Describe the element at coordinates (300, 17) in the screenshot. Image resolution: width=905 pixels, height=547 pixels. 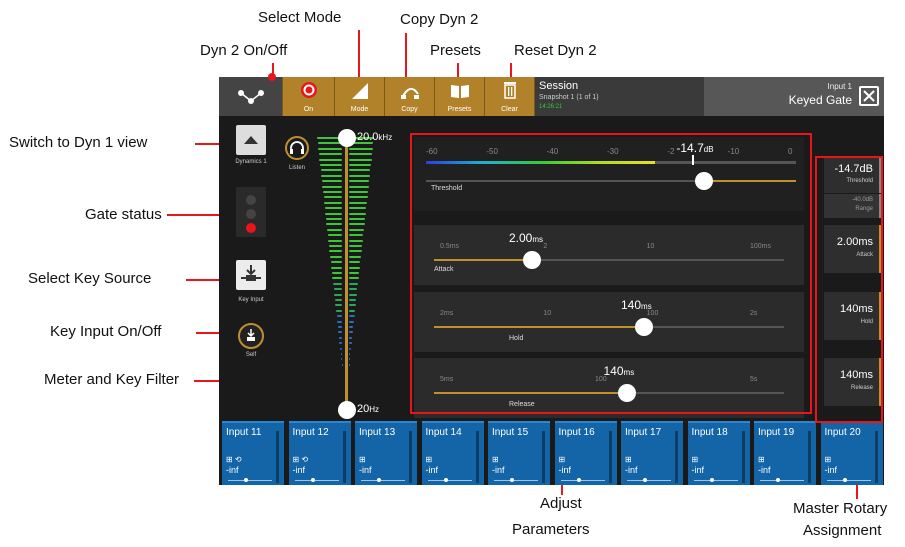
I see `annotation-select-mode: Select Mode` at that location.